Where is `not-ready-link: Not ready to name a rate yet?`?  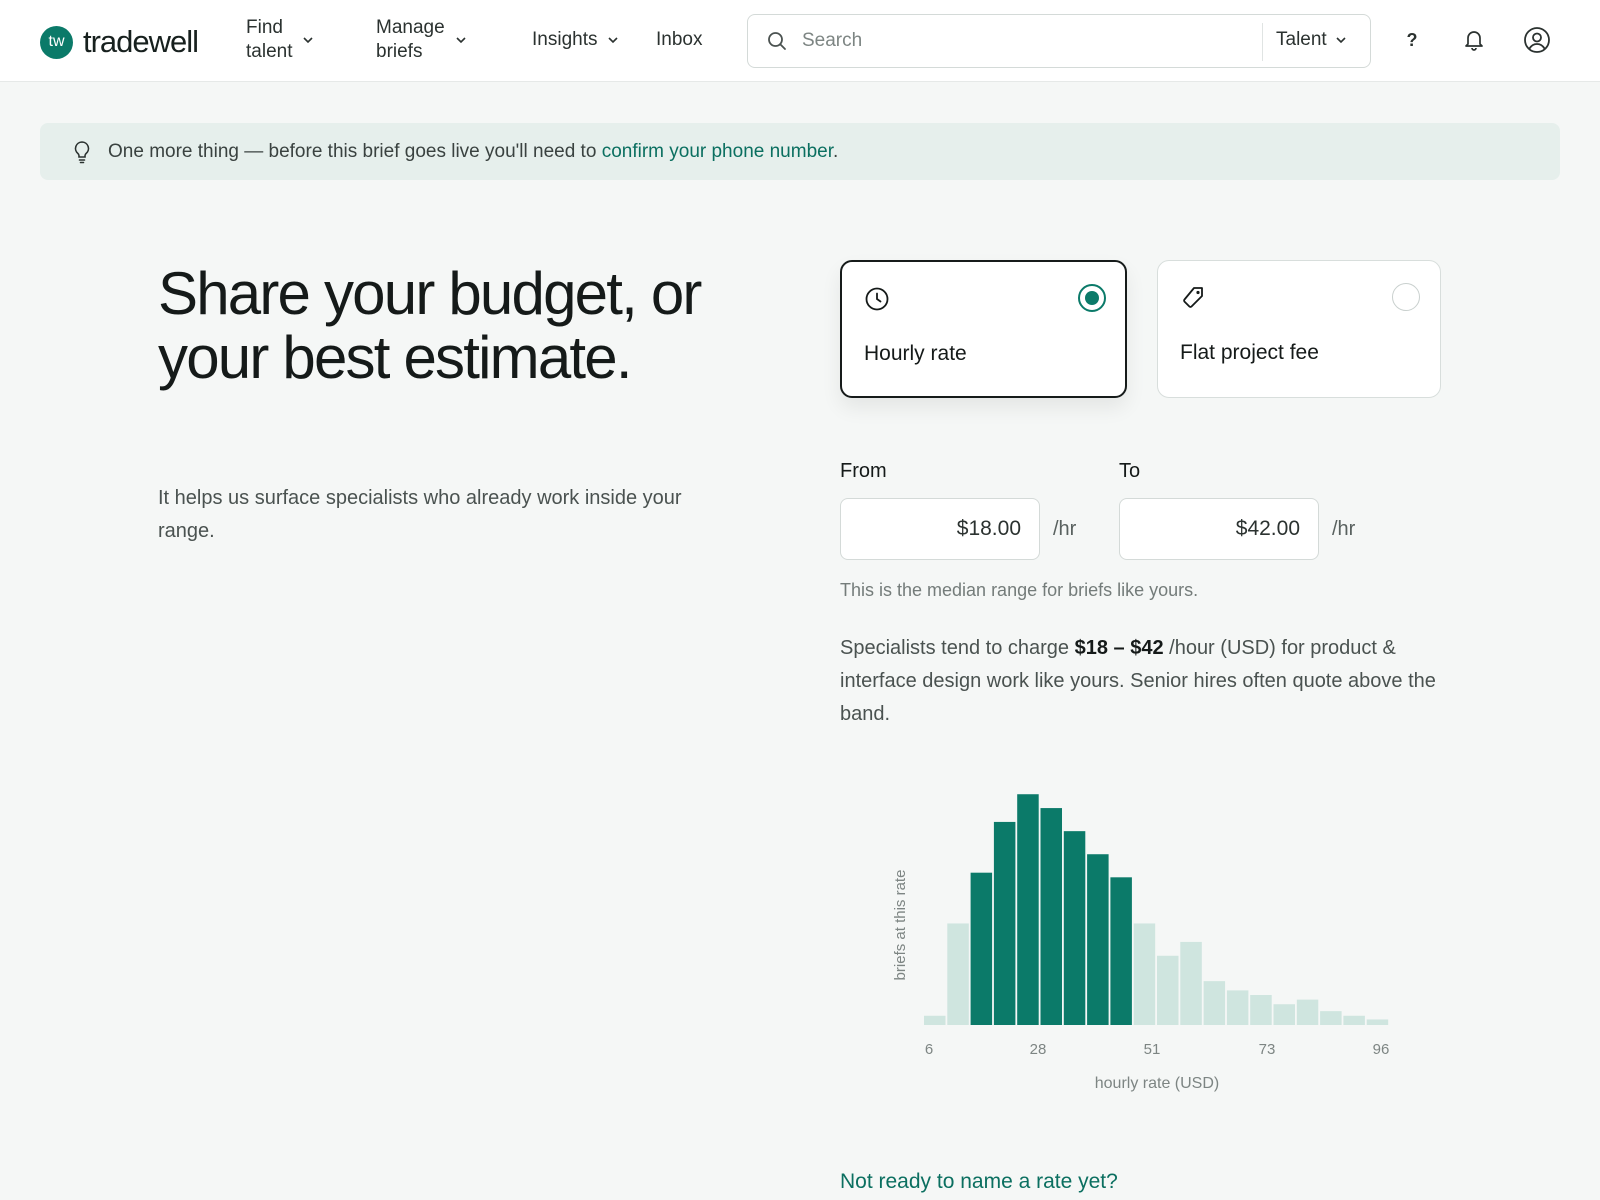
not-ready-link: Not ready to name a rate yet? is located at coordinates (979, 1182).